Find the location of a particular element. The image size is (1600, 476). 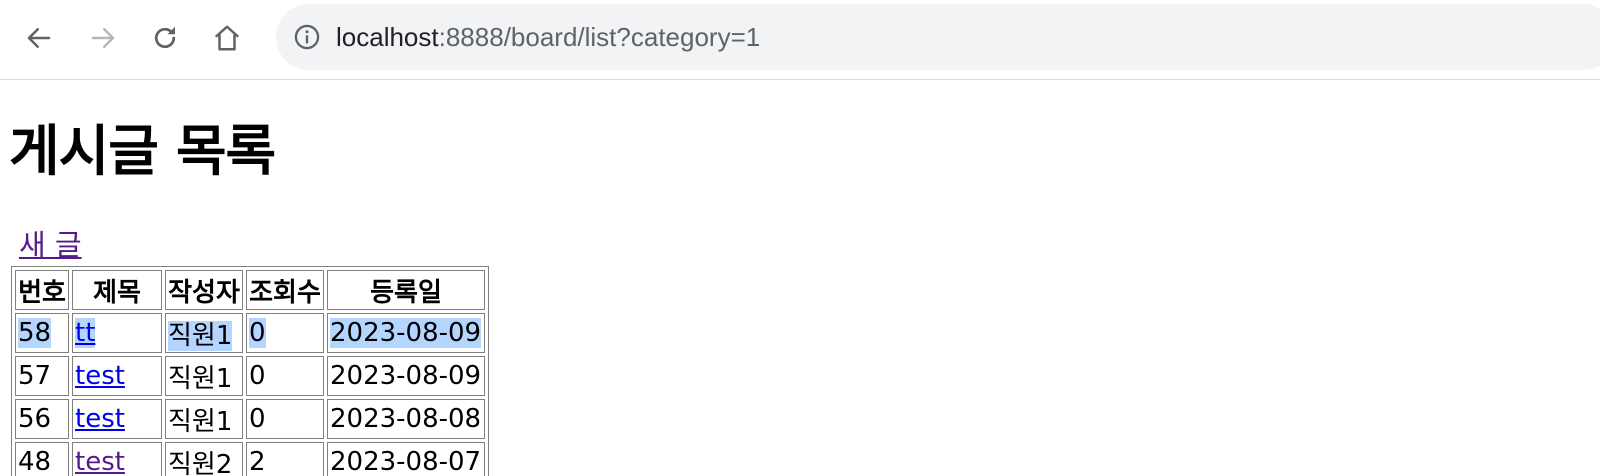

reload-button is located at coordinates (165, 38).